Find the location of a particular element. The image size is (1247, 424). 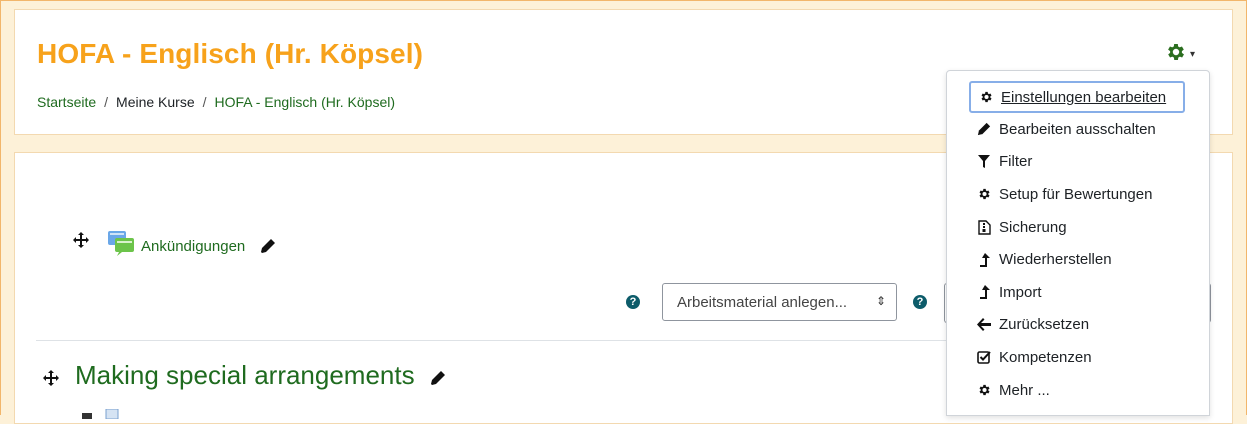

course-settings-menu-toggle: ▾ is located at coordinates (1180, 54).